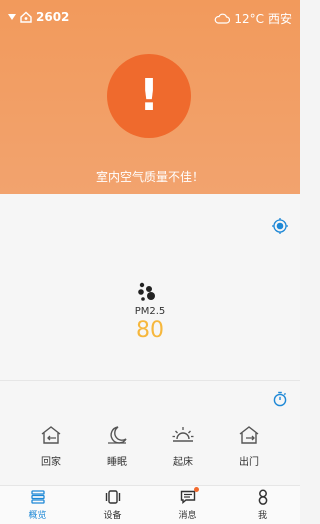  I want to click on home-icon, so click(26, 17).